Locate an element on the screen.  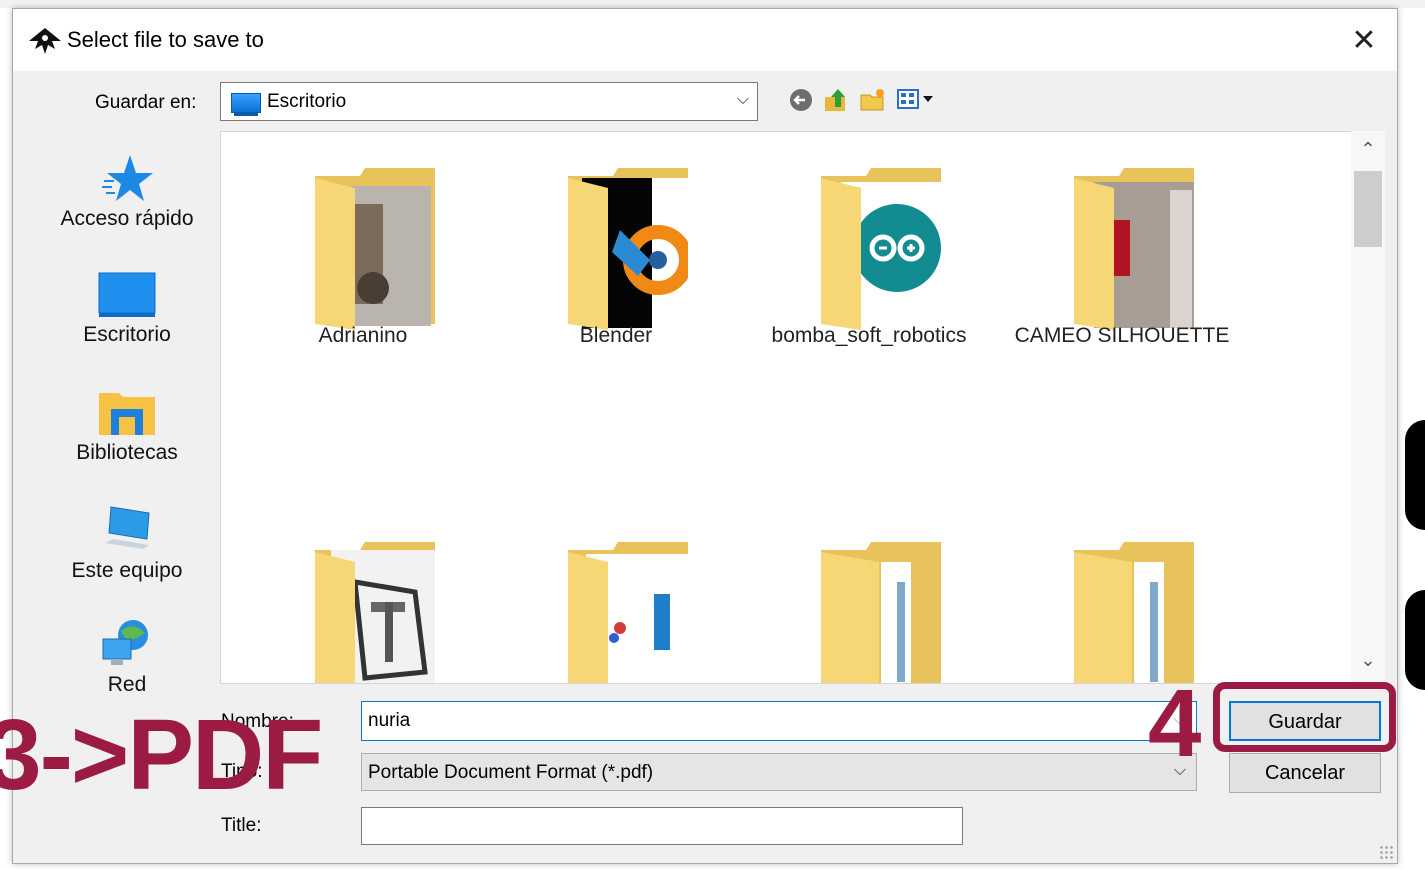
close-icon: ✕ is located at coordinates (1364, 40).